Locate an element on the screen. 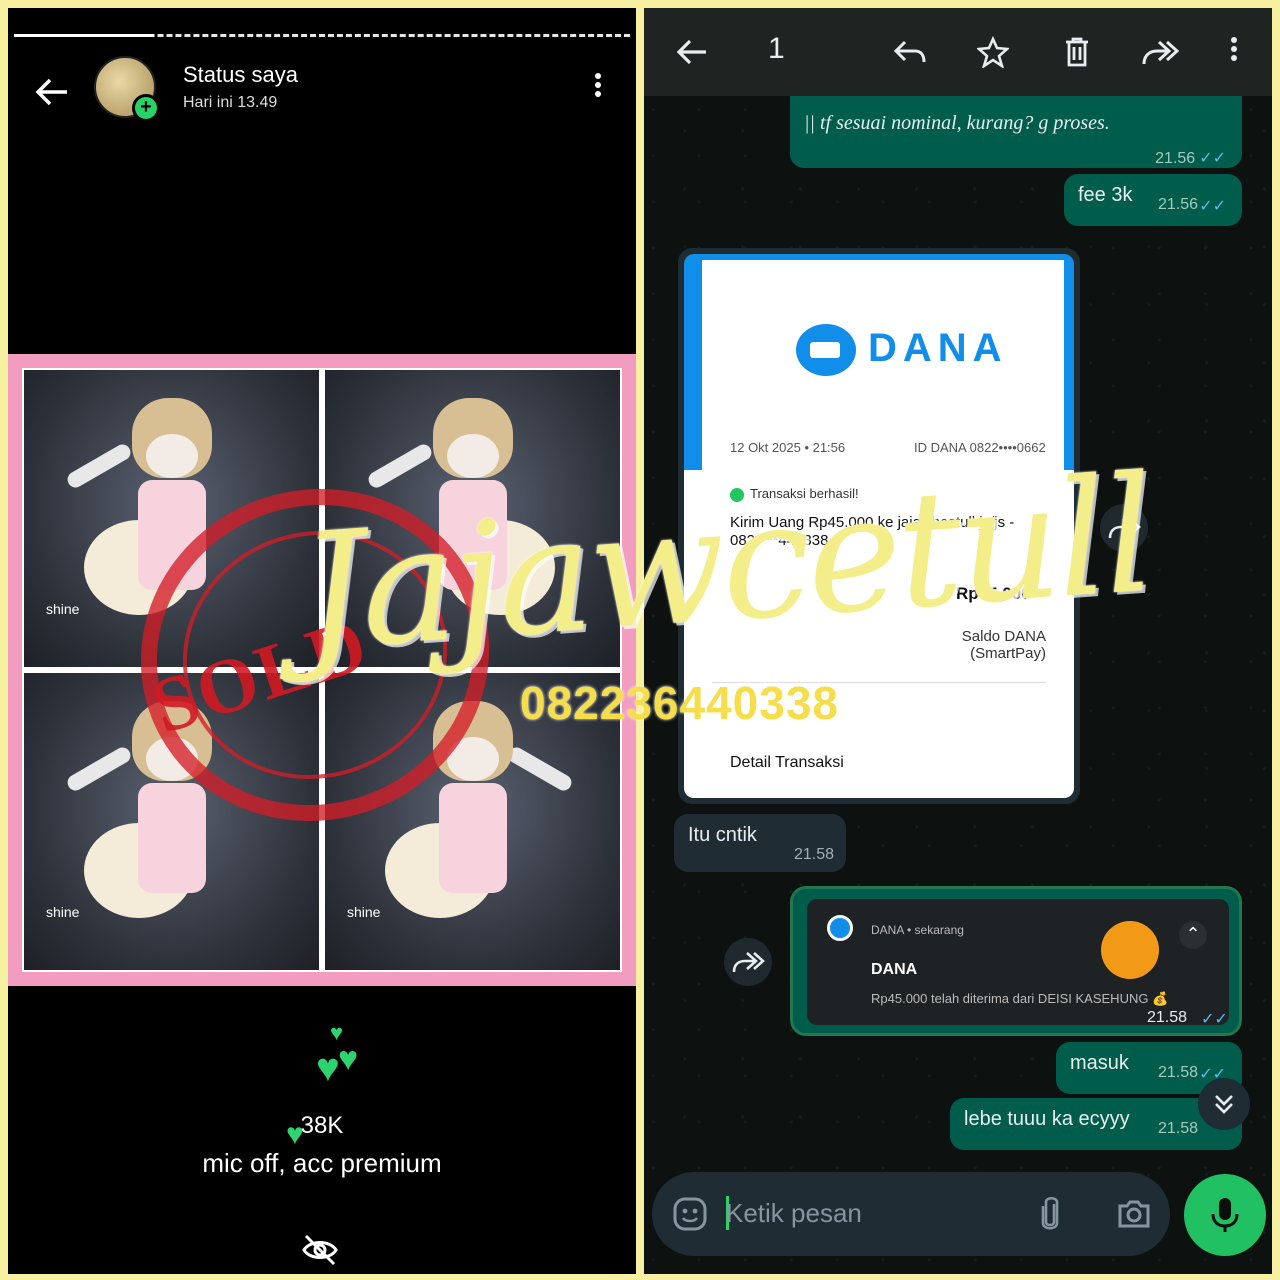  message-text: Itu cntik is located at coordinates (722, 835).